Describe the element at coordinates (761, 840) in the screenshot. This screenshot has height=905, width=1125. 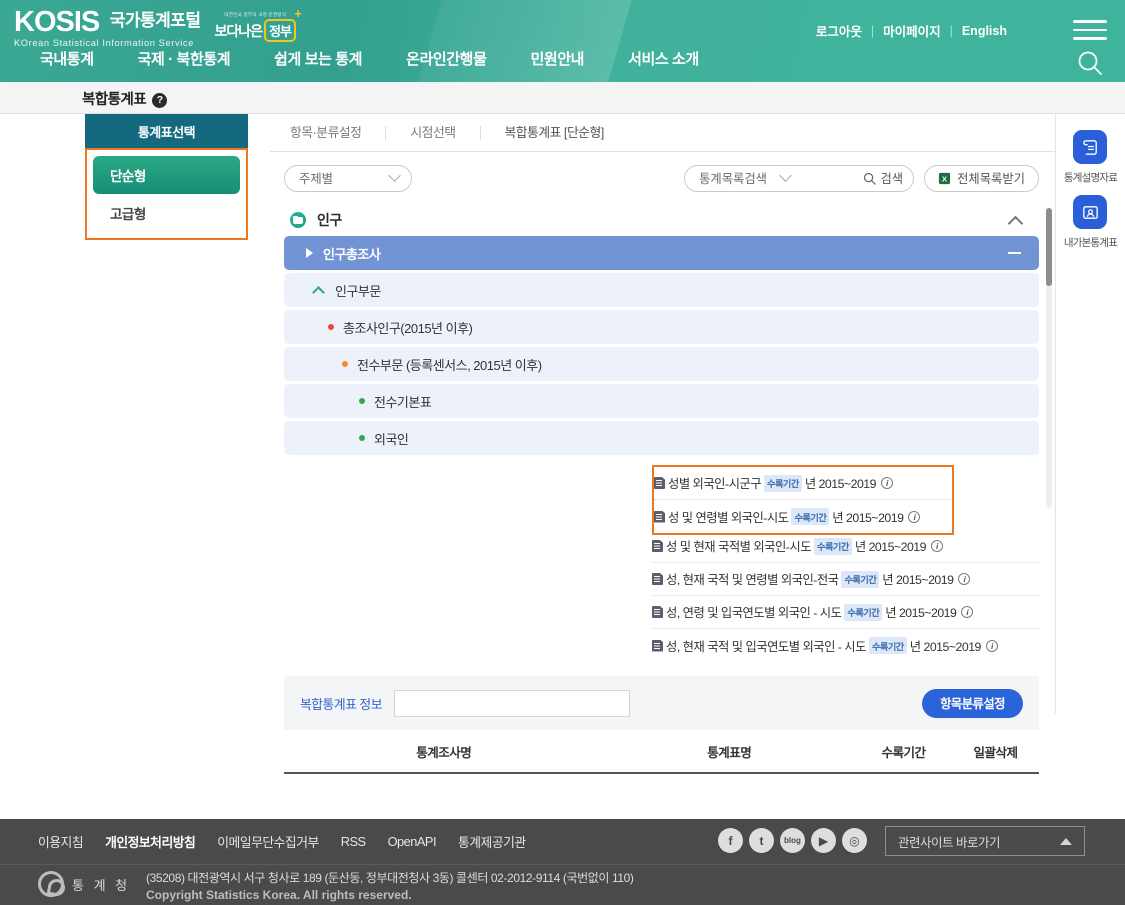
I see `twitter-icon: t` at that location.